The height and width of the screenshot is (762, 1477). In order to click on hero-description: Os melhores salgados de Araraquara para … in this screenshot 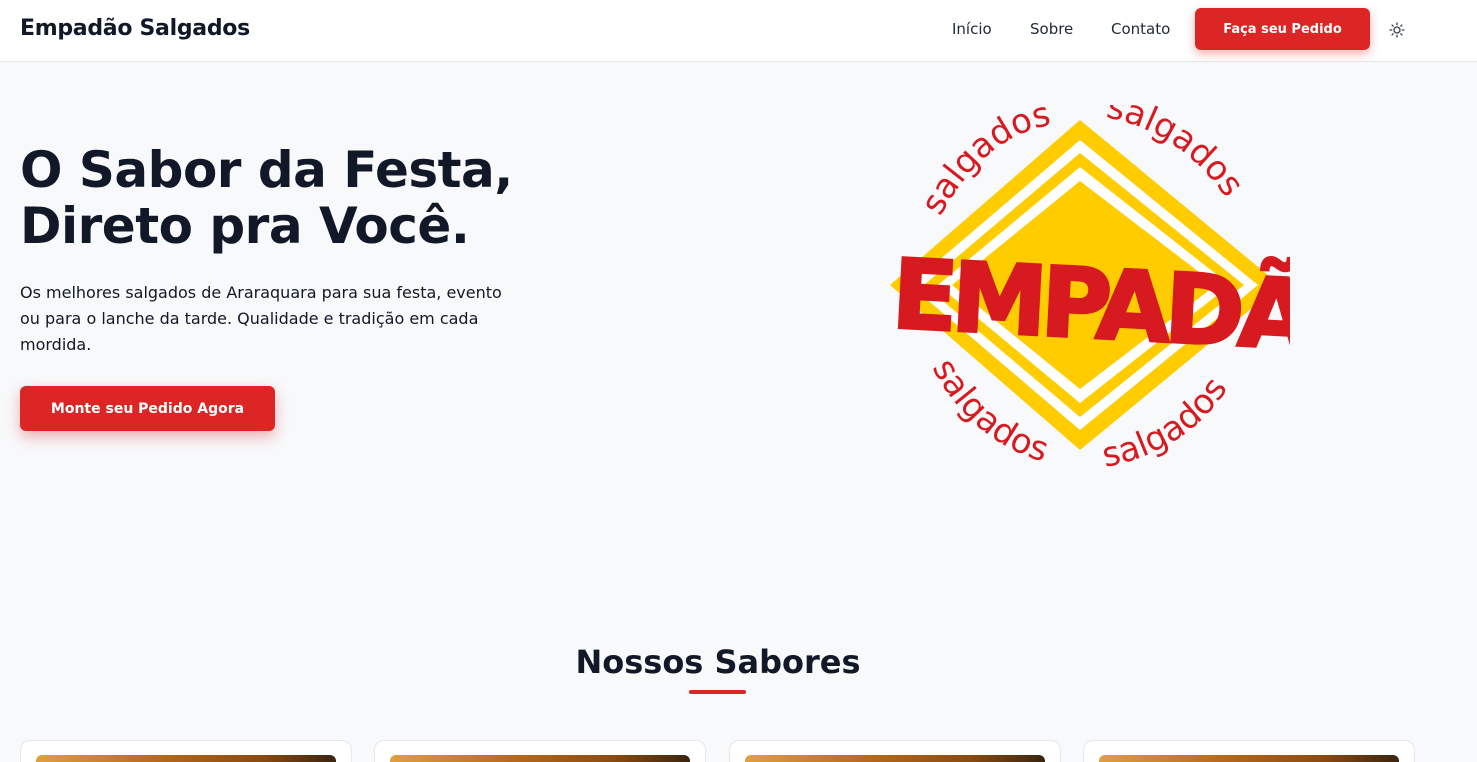, I will do `click(261, 318)`.